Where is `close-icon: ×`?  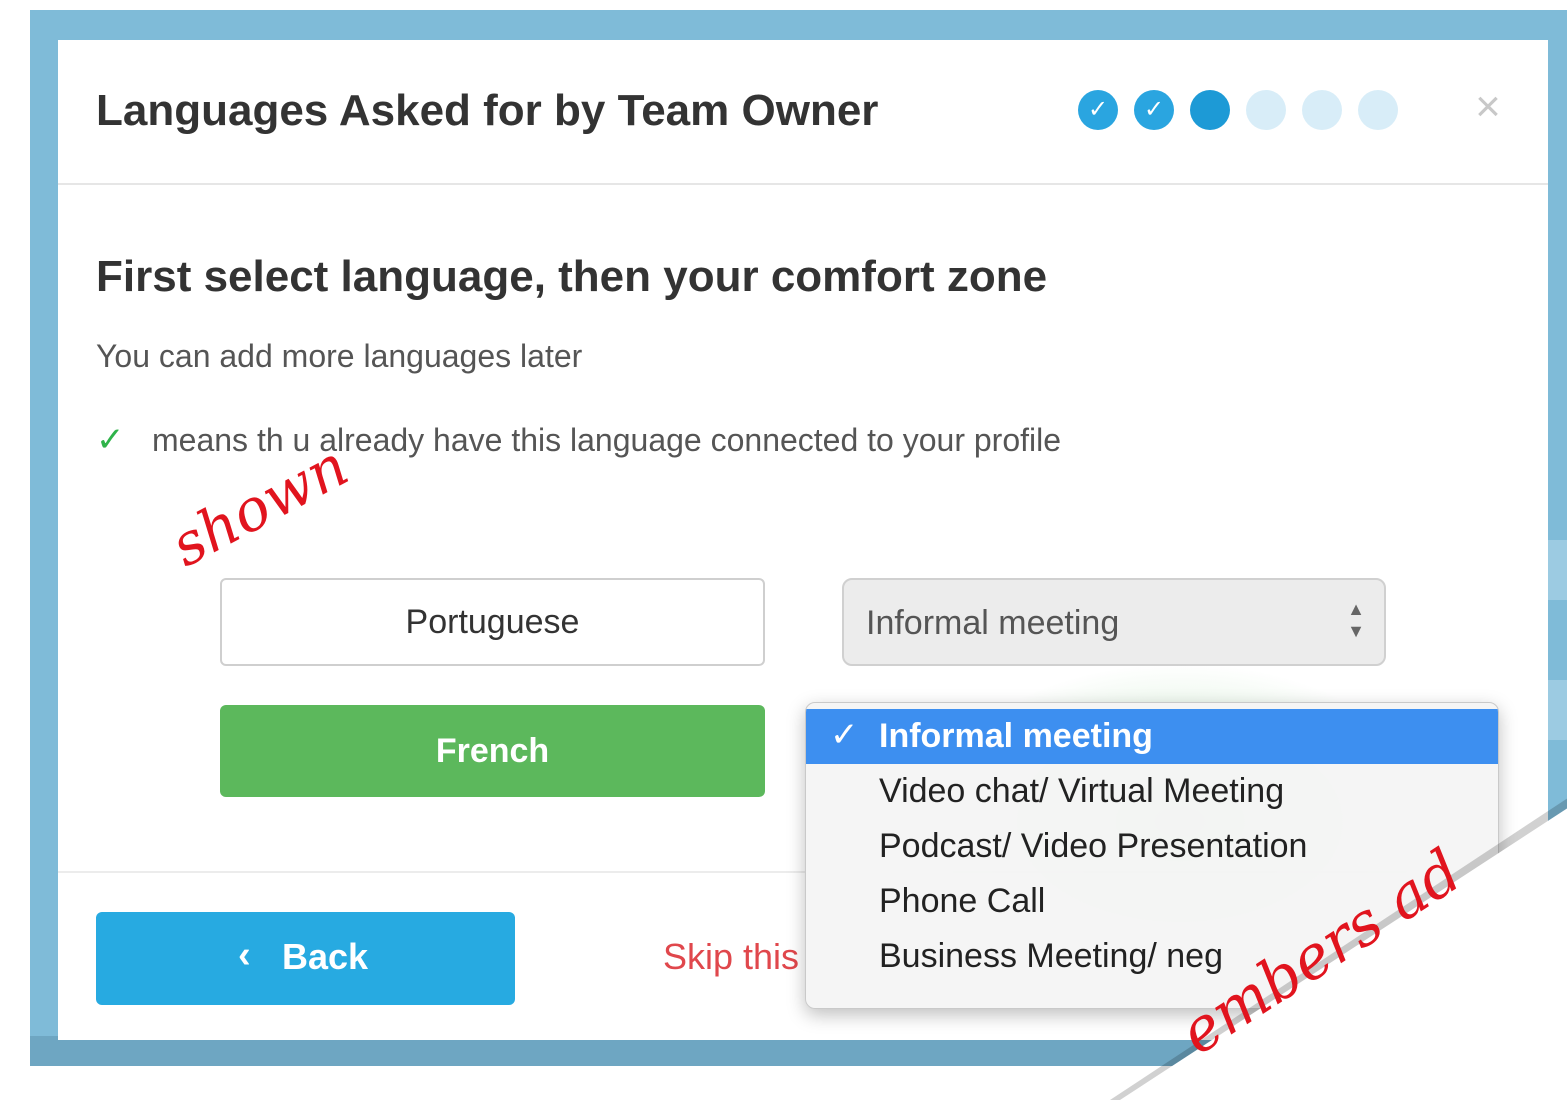 close-icon: × is located at coordinates (1488, 107).